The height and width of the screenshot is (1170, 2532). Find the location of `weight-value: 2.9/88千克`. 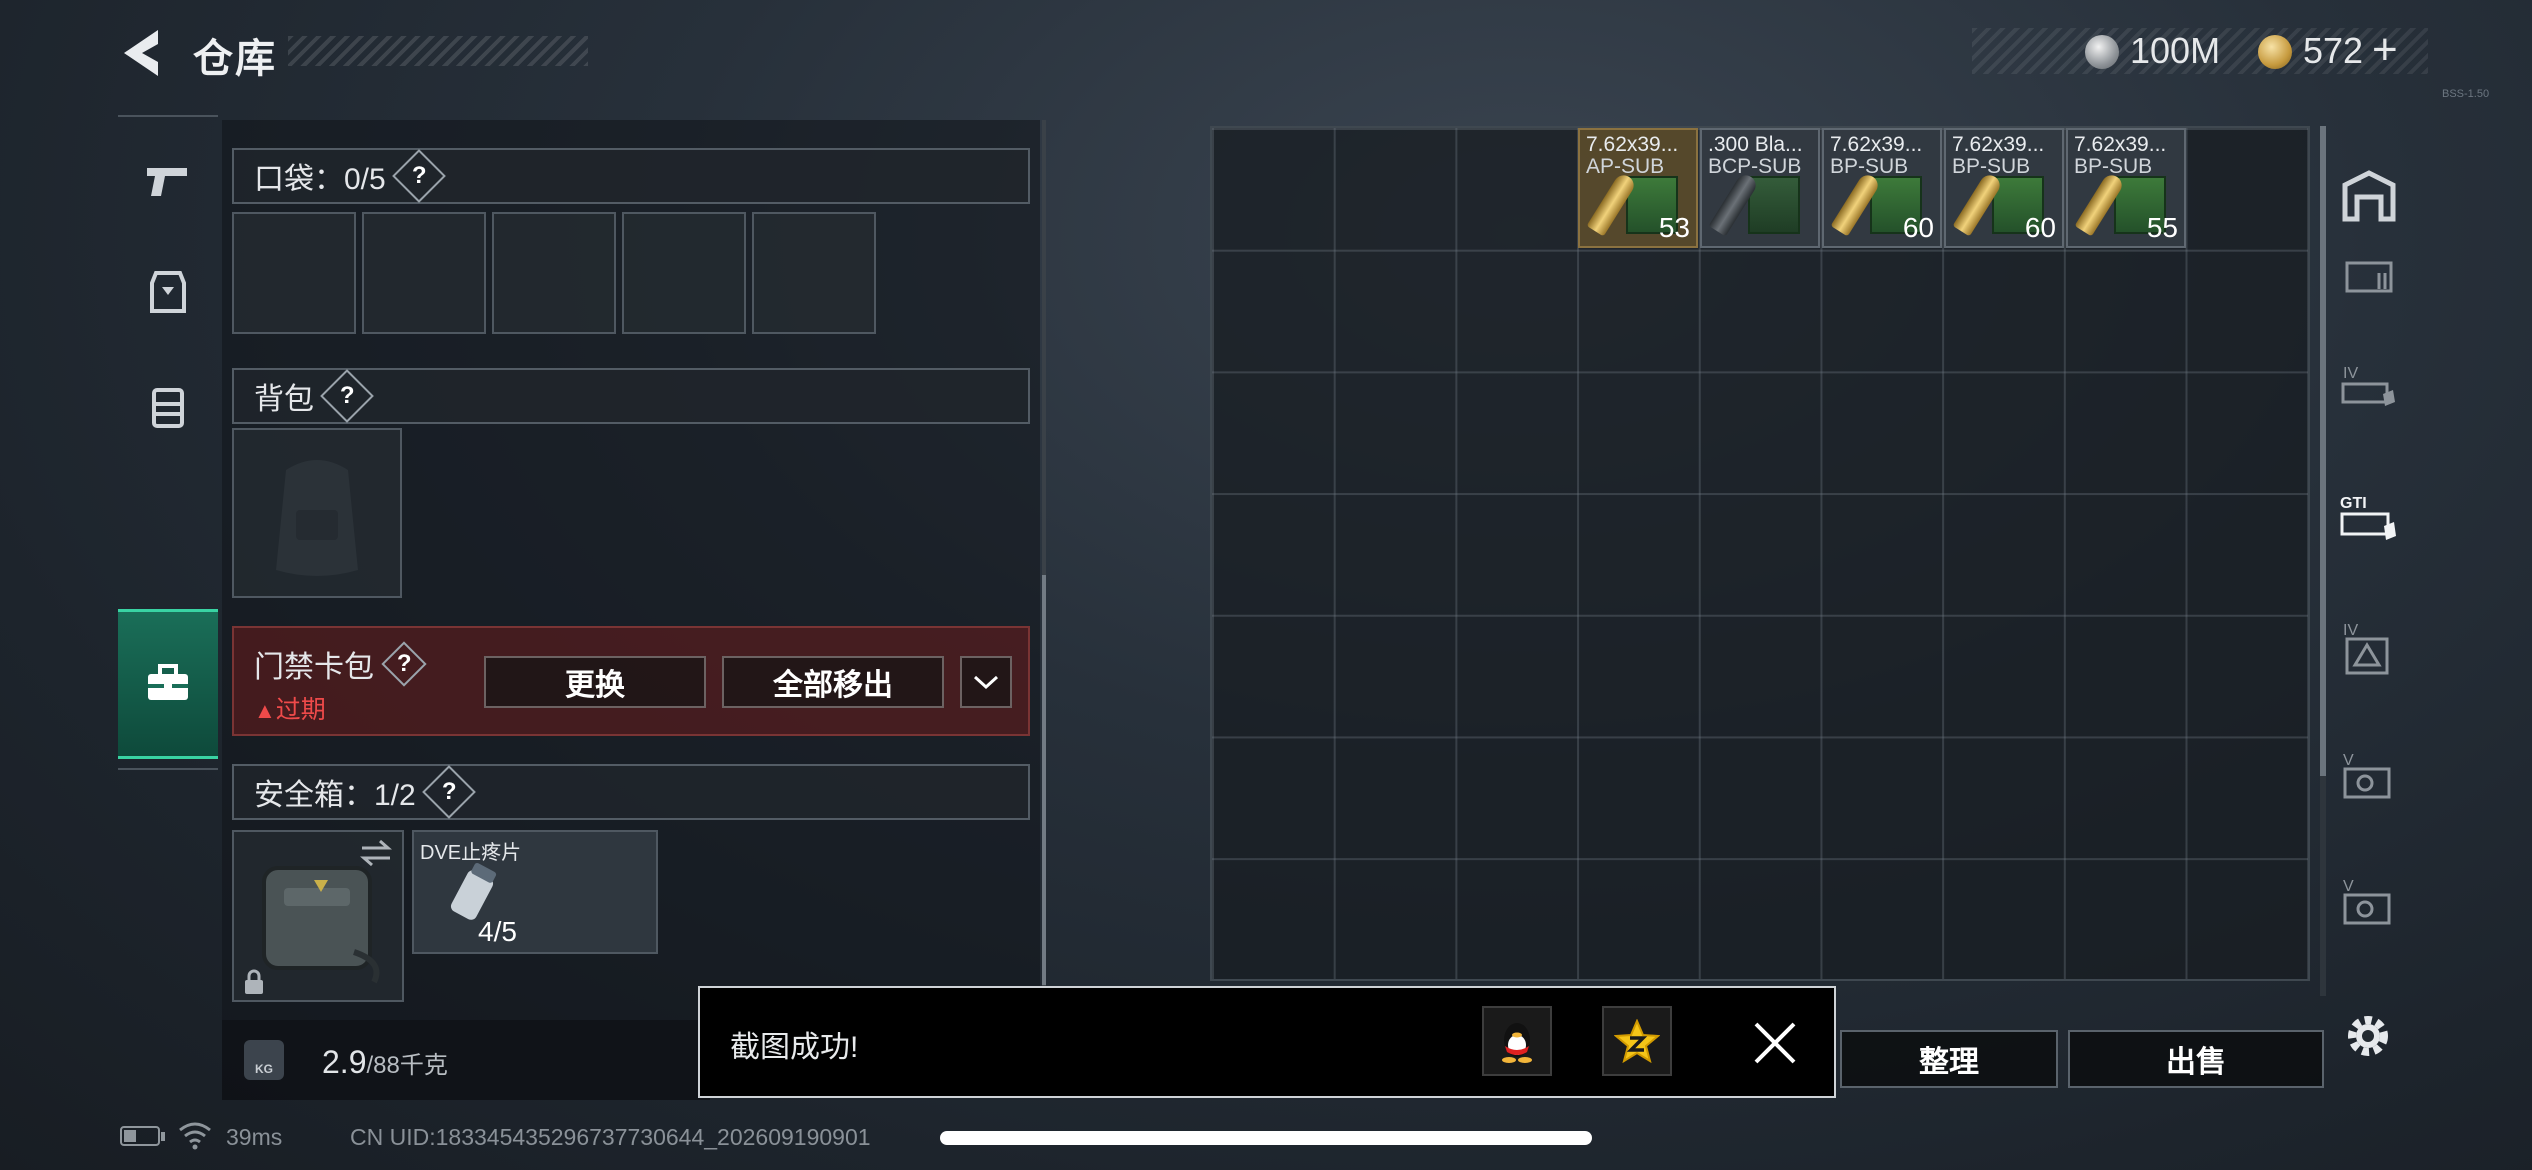

weight-value: 2.9/88千克 is located at coordinates (385, 1062).